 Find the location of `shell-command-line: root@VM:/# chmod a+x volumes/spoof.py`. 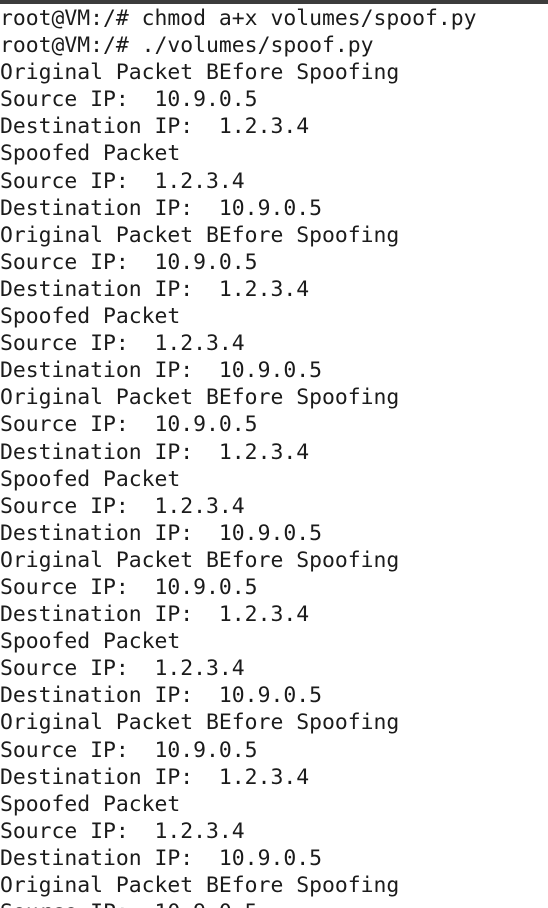

shell-command-line: root@VM:/# chmod a+x volumes/spoof.py is located at coordinates (238, 18).